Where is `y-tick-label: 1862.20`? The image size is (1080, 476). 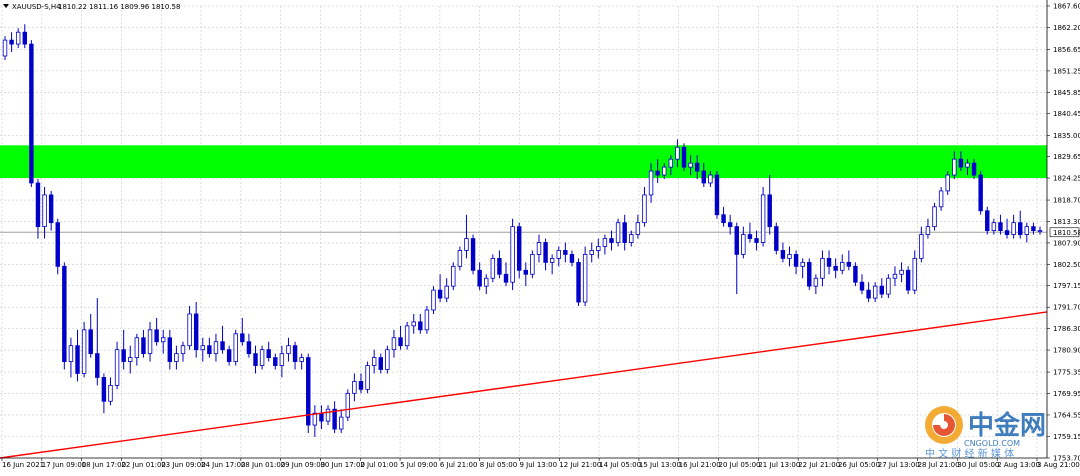
y-tick-label: 1862.20 is located at coordinates (1066, 28).